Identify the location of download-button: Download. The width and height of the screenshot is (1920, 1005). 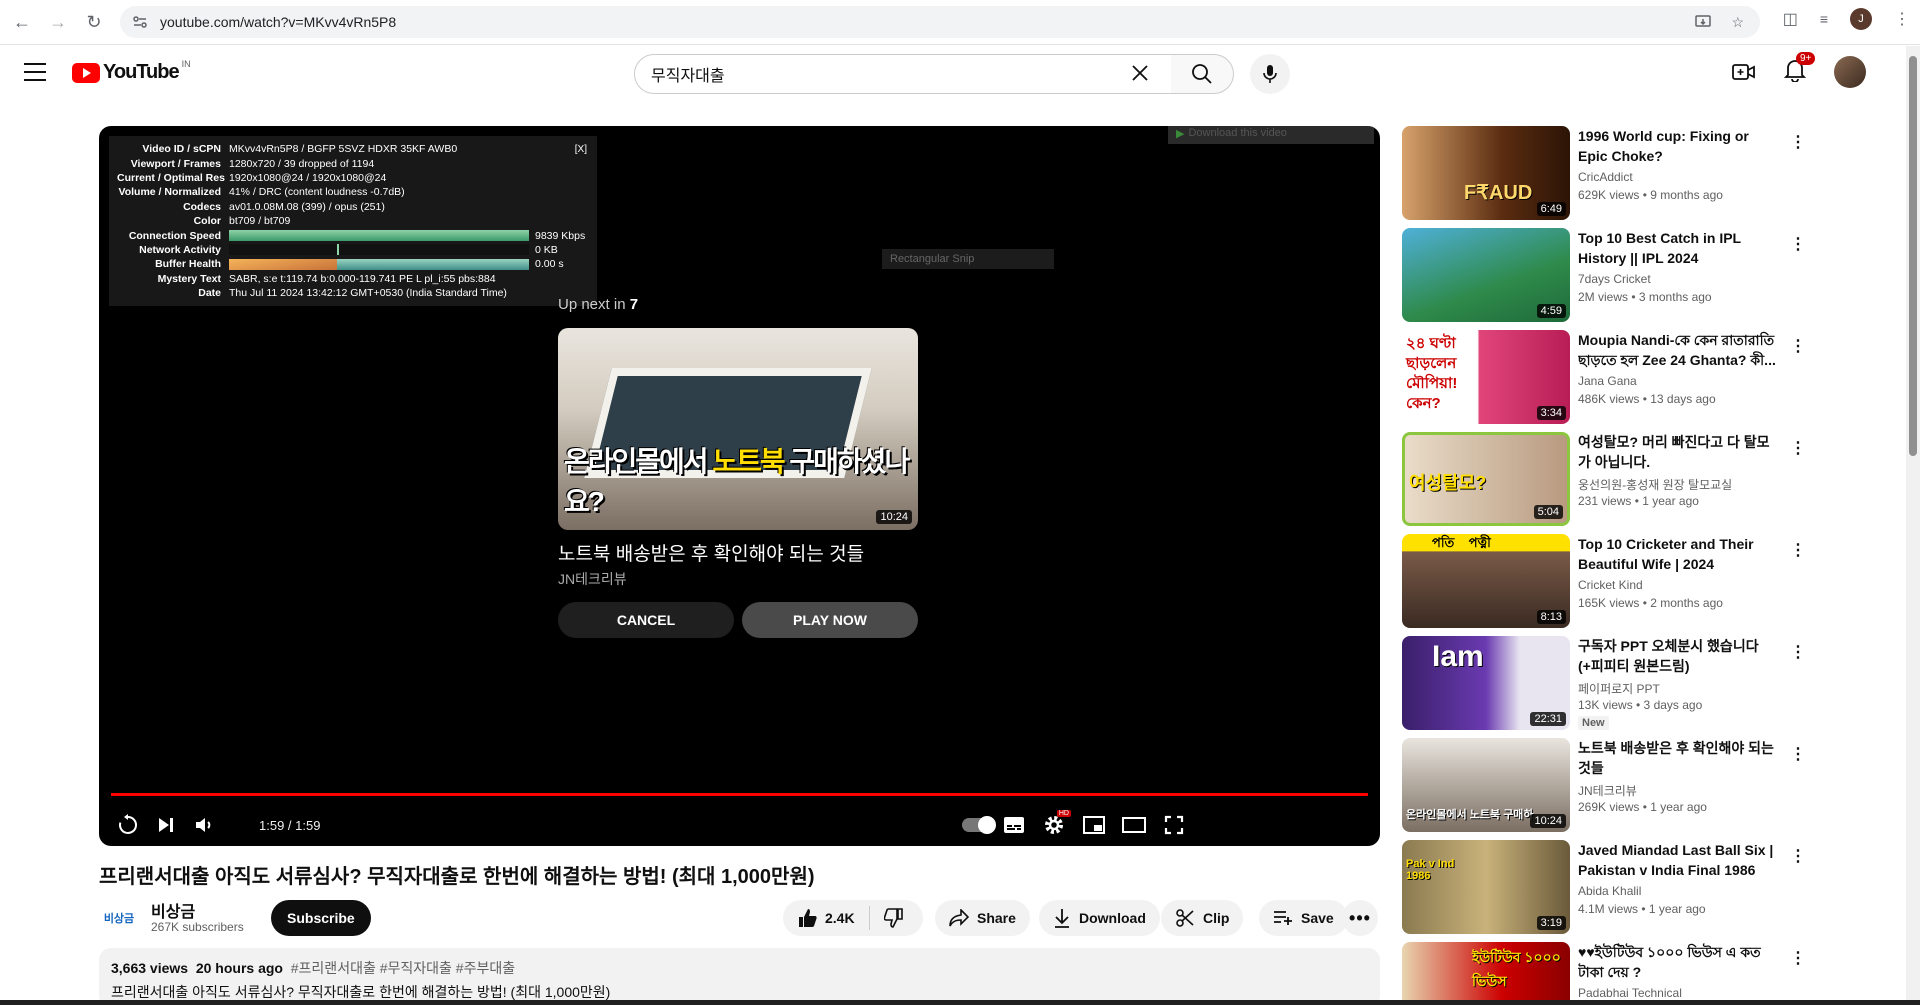
(1099, 918).